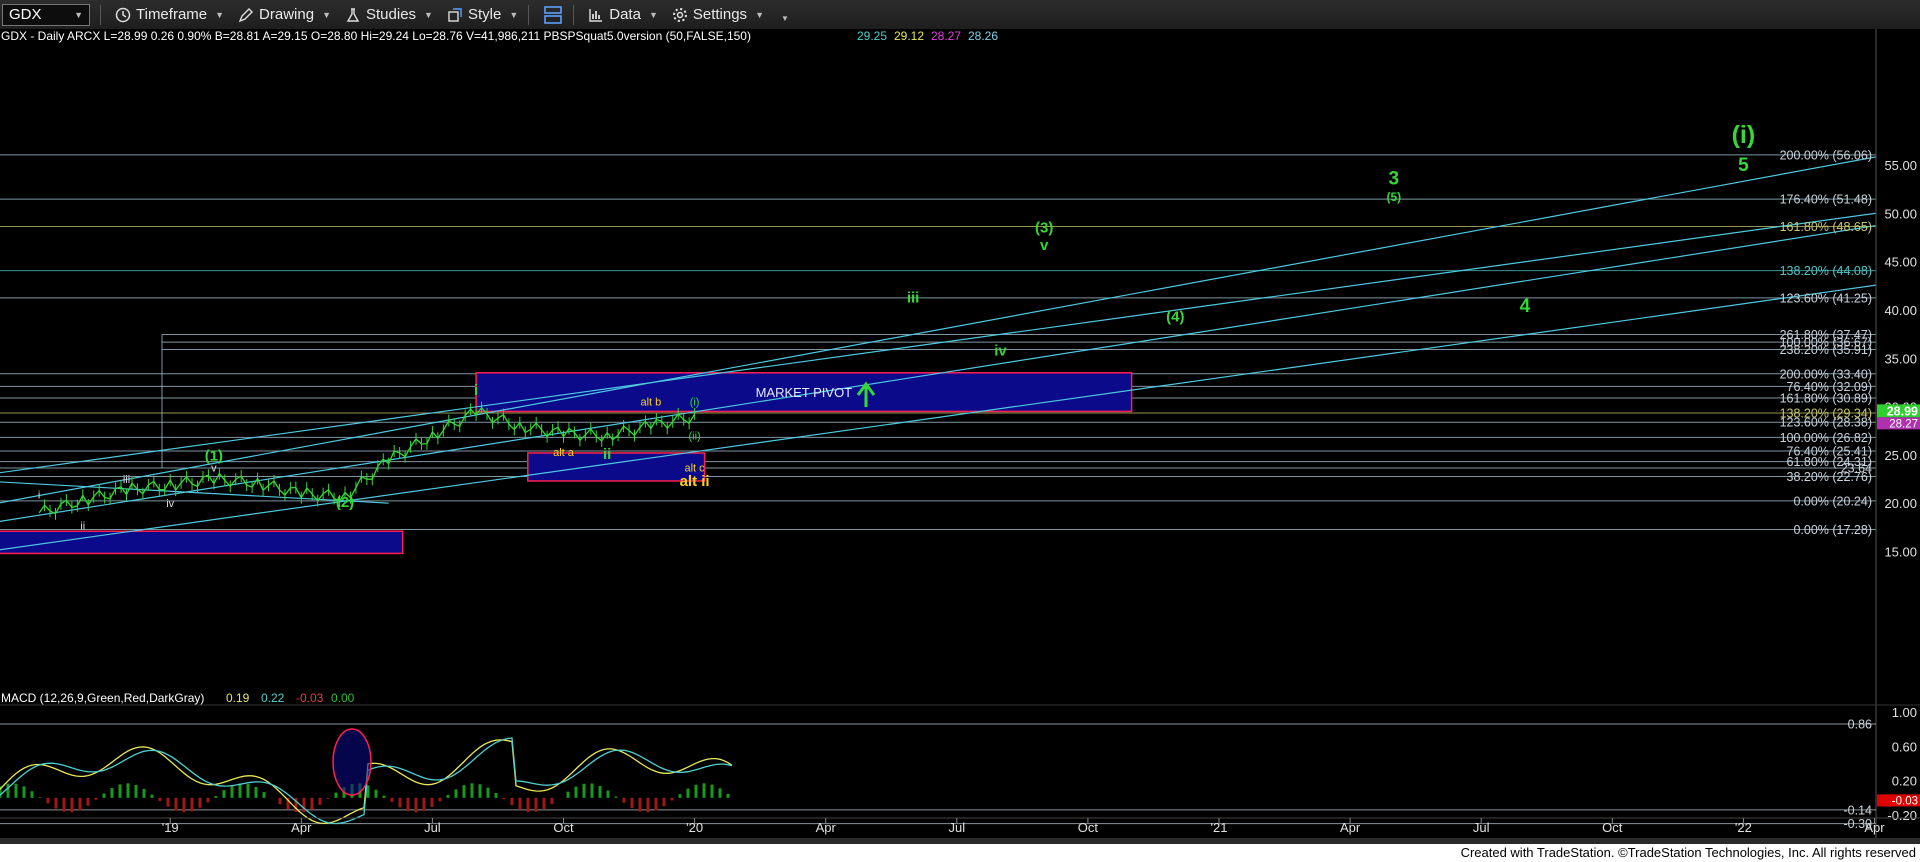 The width and height of the screenshot is (1920, 862). Describe the element at coordinates (1481, 827) in the screenshot. I see `time-tick-label: Jul` at that location.